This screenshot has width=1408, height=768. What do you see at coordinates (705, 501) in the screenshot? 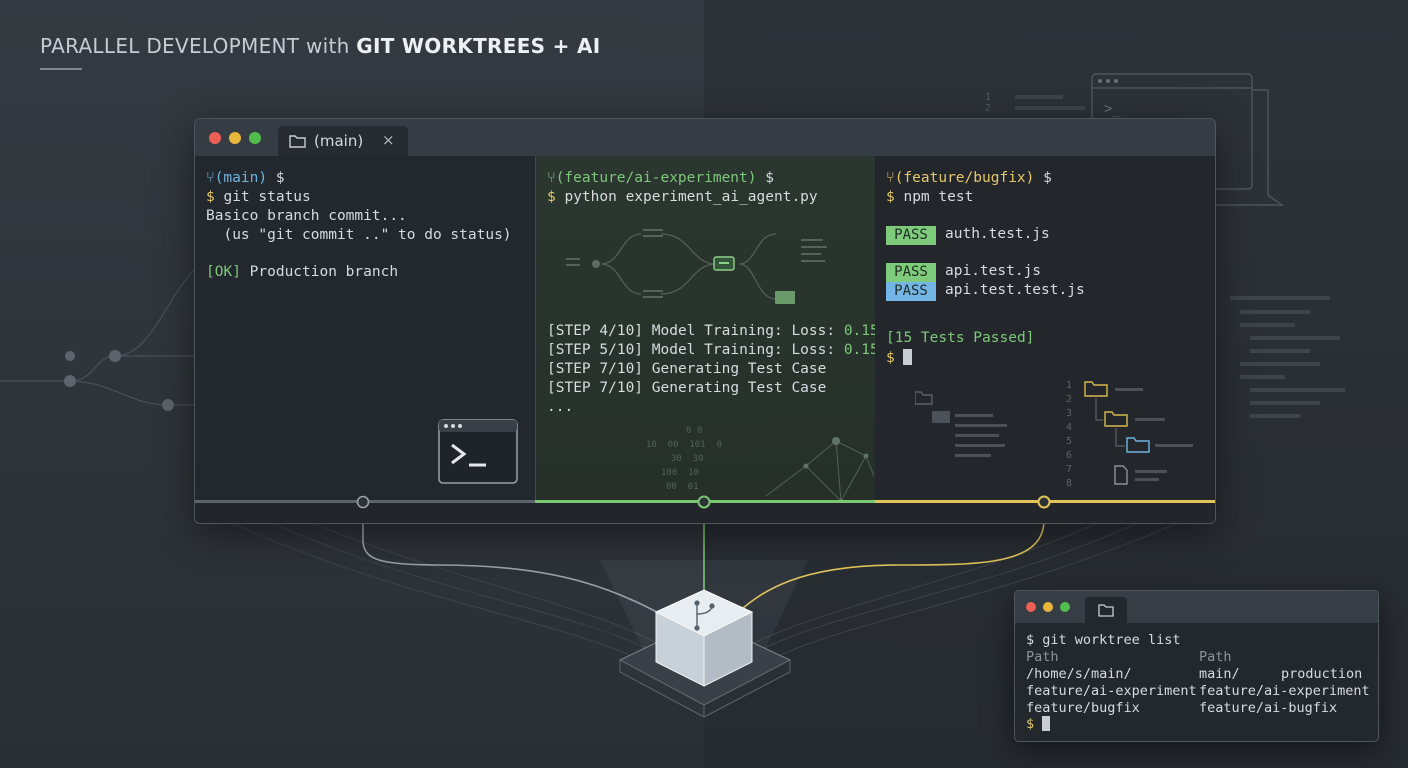
I see `rail-ai-experiment` at bounding box center [705, 501].